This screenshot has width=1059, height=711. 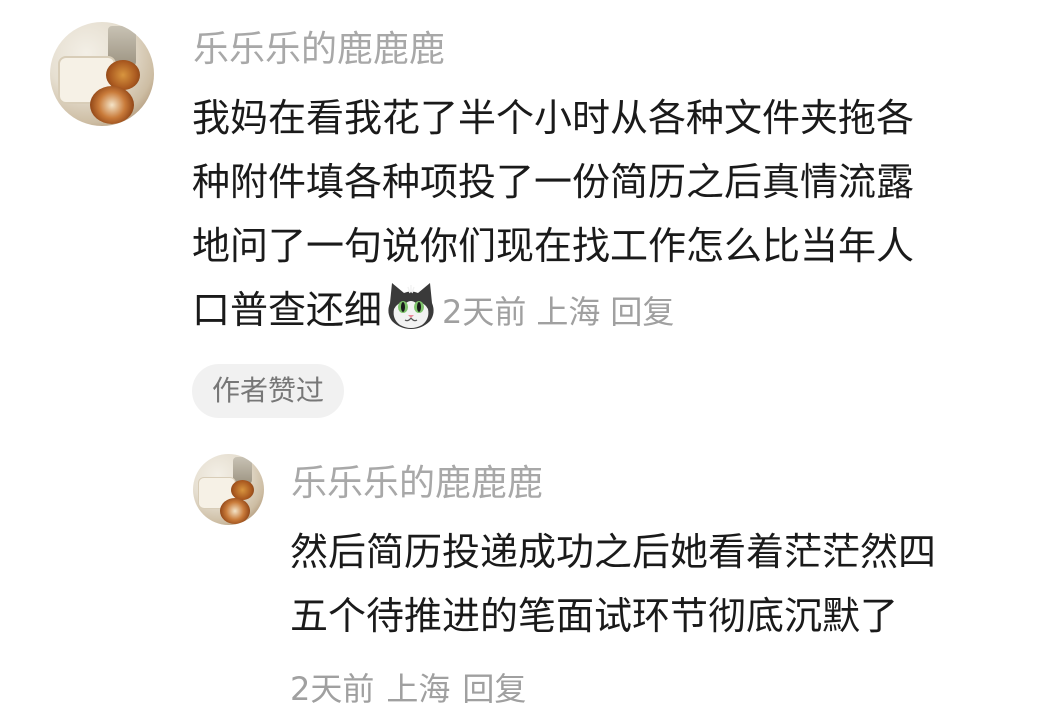 I want to click on comment-last-line: 口普查还细 2天前 上海 回复, so click(x=602, y=311).